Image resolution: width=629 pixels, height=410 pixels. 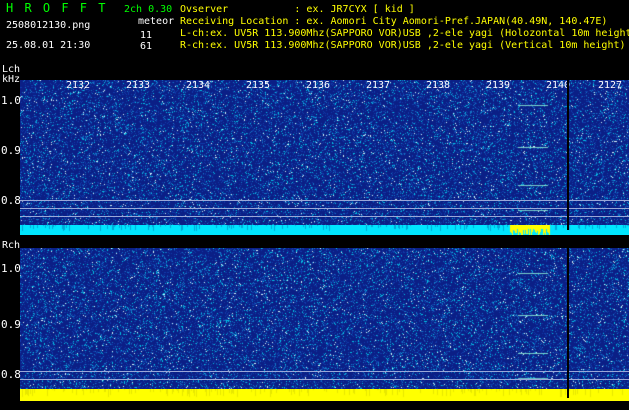 What do you see at coordinates (11, 200) in the screenshot?
I see `lch-ytick-0.8: 0.8` at bounding box center [11, 200].